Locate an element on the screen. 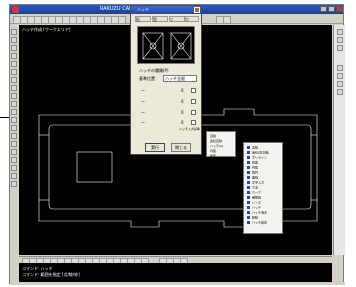 The height and width of the screenshot is (287, 356). close-button is located at coordinates (339, 9).